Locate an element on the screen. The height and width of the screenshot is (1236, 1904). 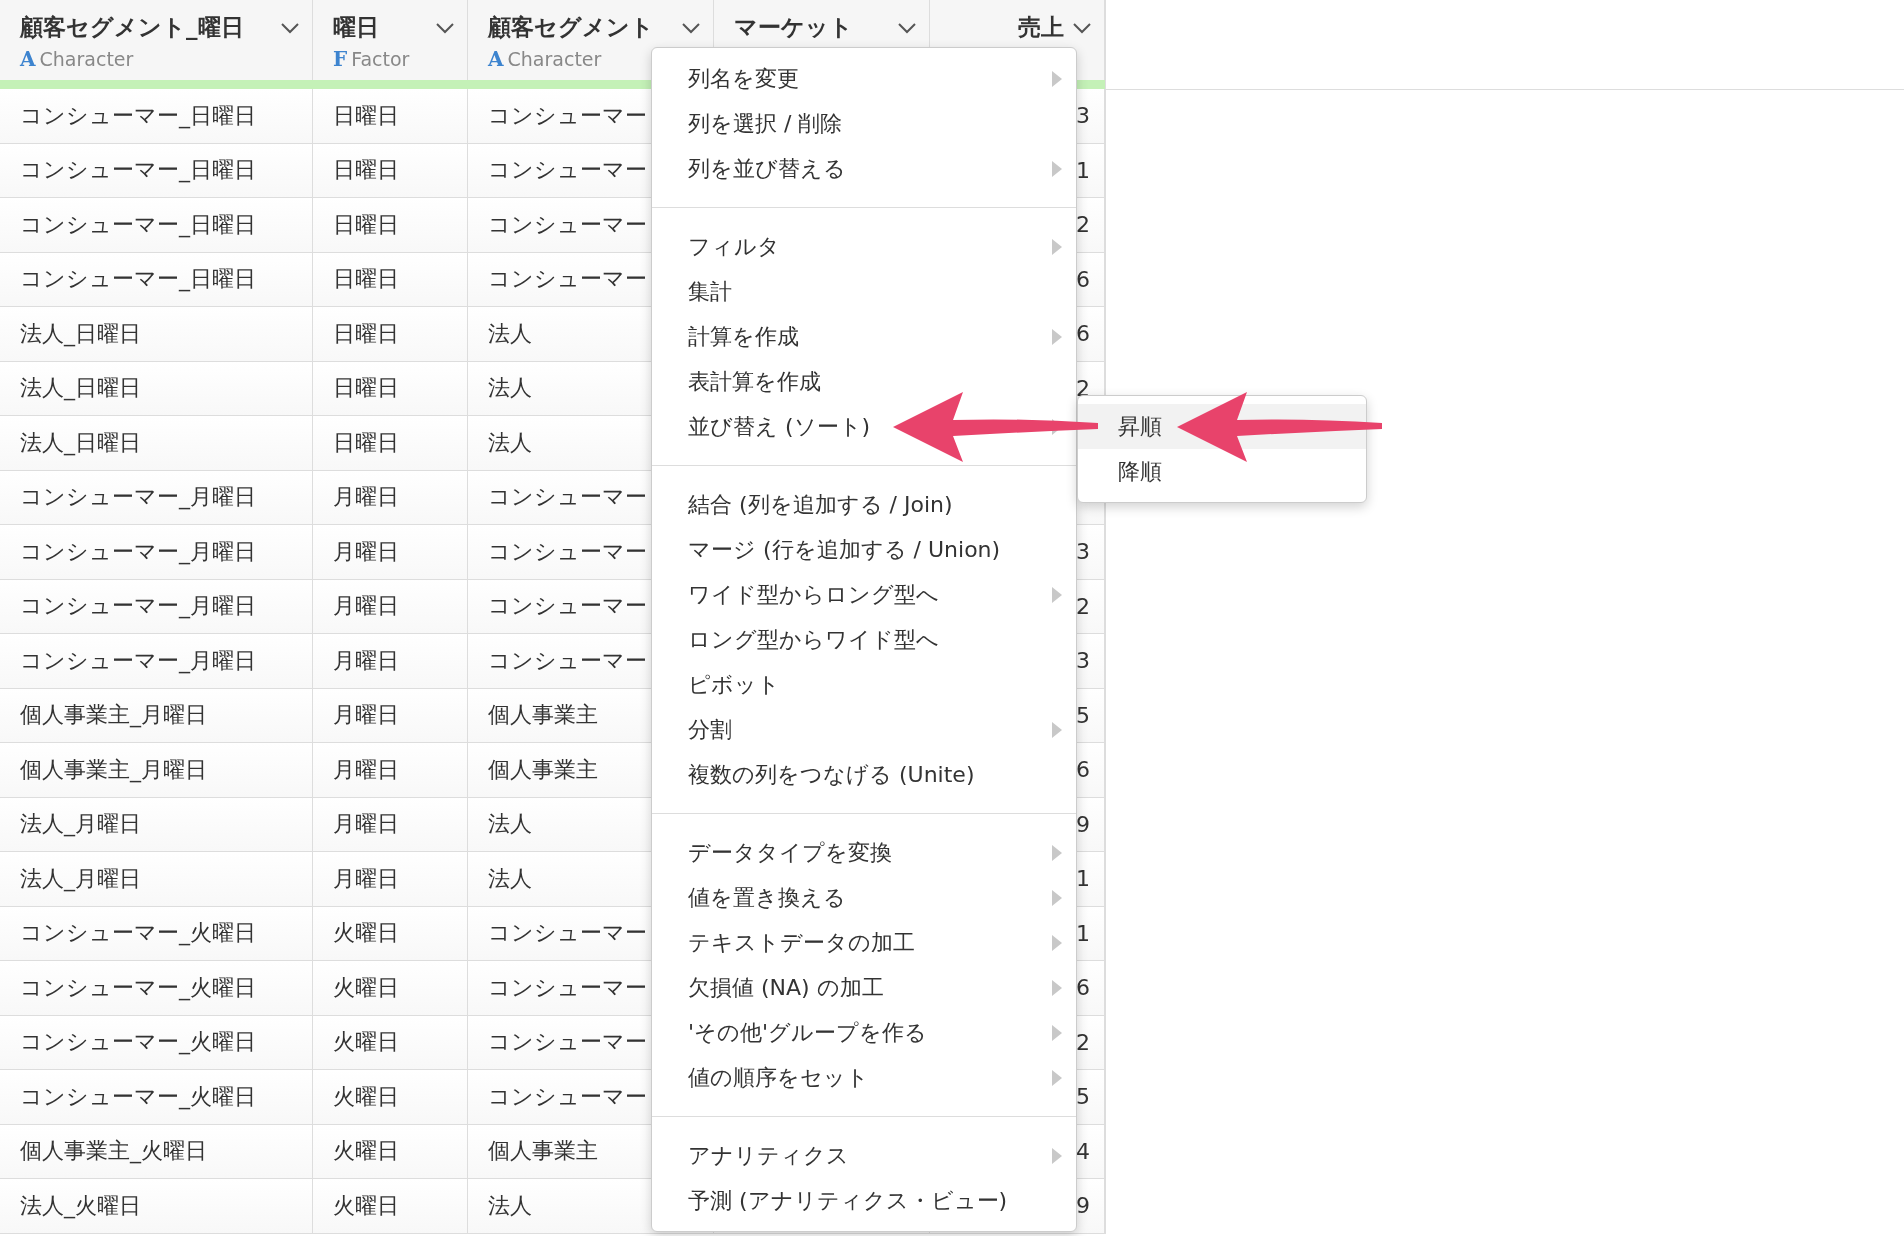
type-letter: F is located at coordinates (340, 59).